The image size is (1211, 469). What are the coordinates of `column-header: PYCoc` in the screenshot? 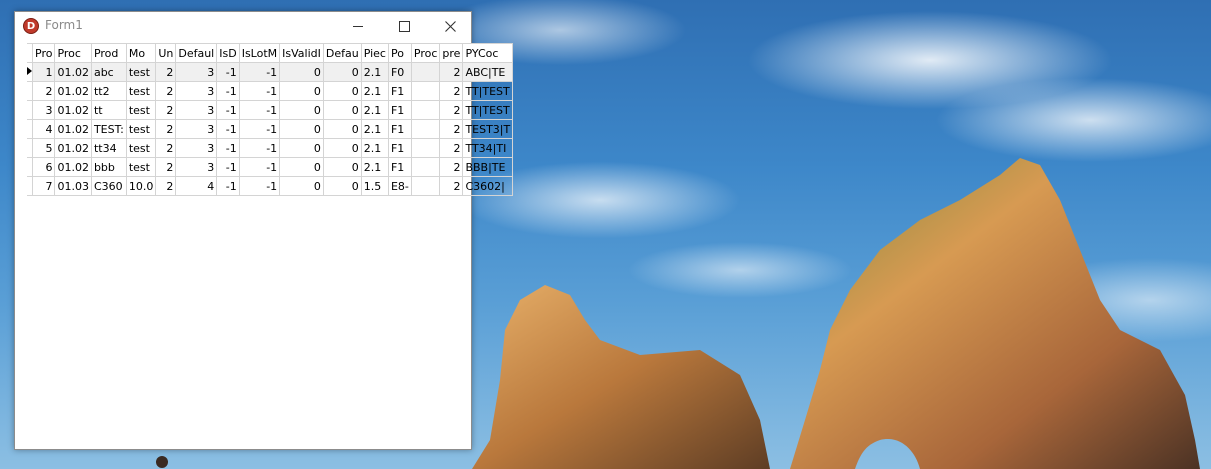 It's located at (488, 53).